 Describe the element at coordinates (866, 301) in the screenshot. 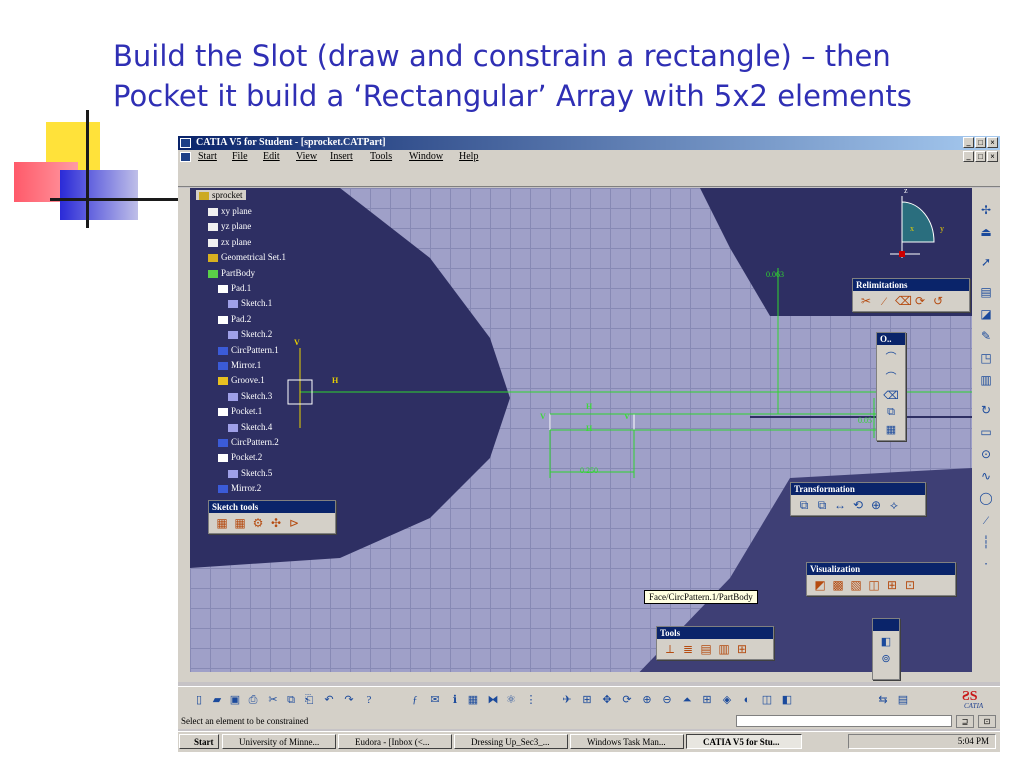

I see `trim-icon: ✂` at that location.